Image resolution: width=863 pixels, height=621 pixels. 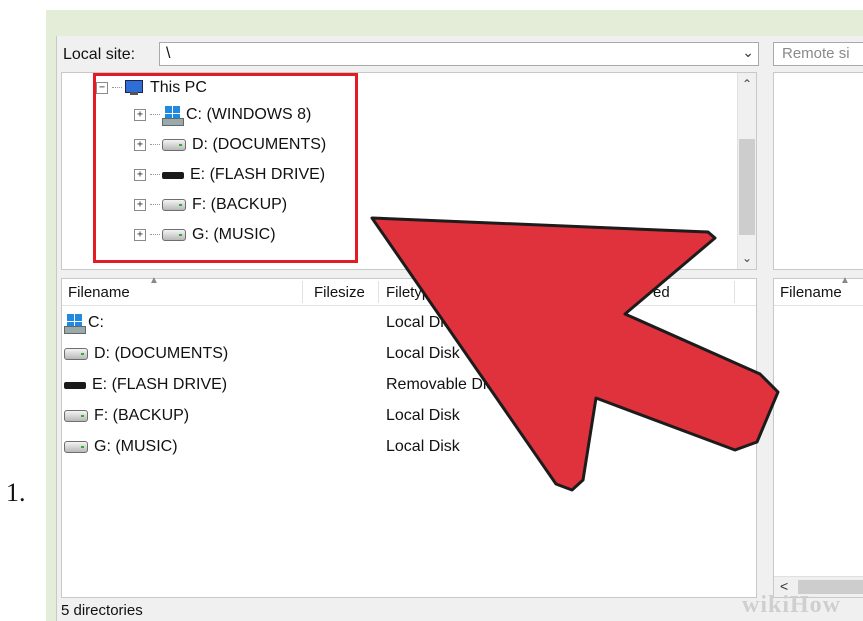 I want to click on wikihow-watermark: wikiHow, so click(x=792, y=605).